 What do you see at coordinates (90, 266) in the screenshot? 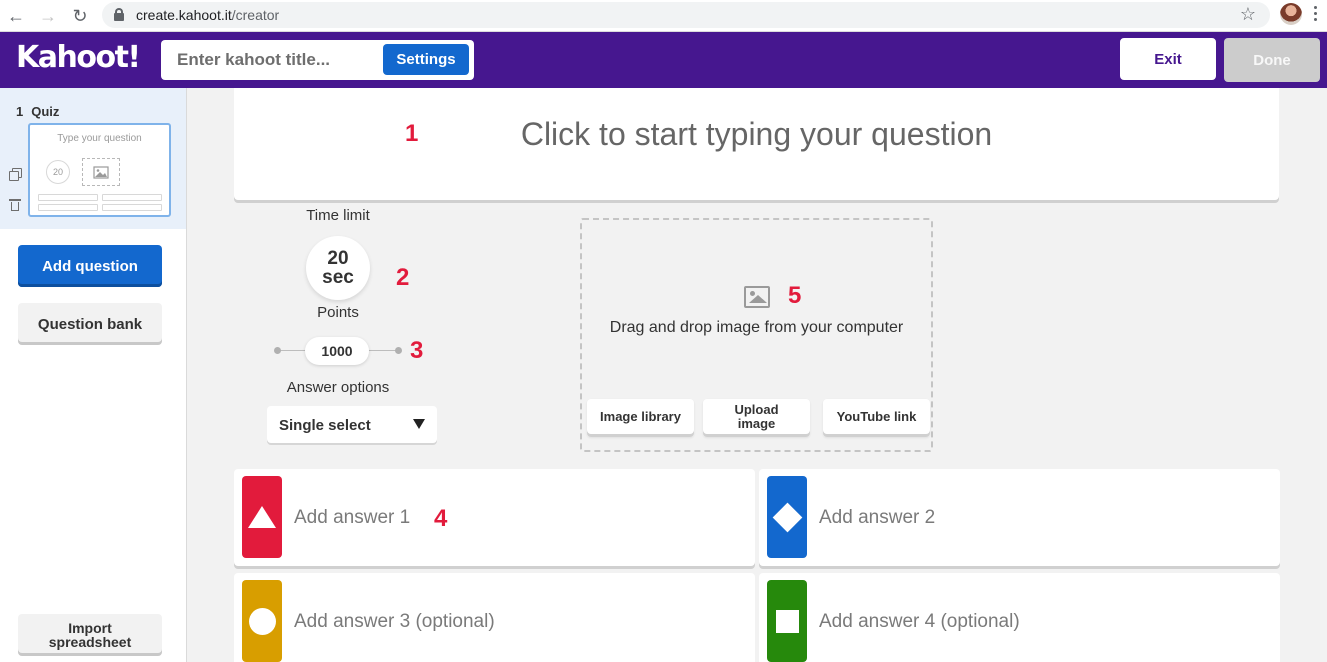
I see `add-question-button: Add question` at bounding box center [90, 266].